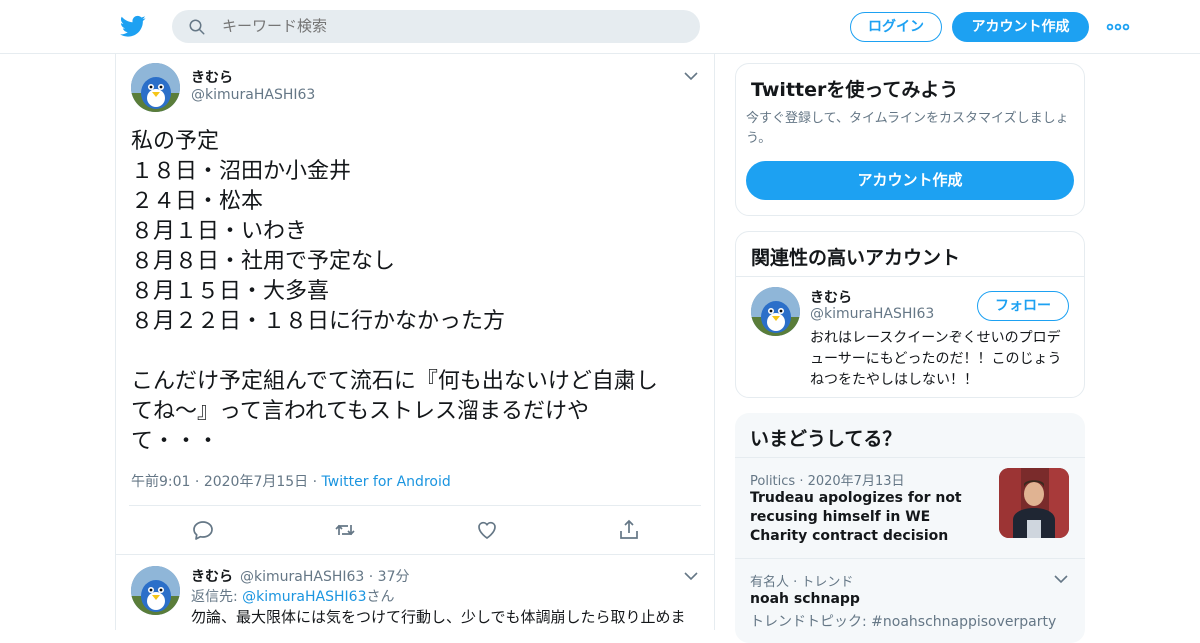  I want to click on related-accounts-title: 関連性の高いアカウント, so click(856, 258).